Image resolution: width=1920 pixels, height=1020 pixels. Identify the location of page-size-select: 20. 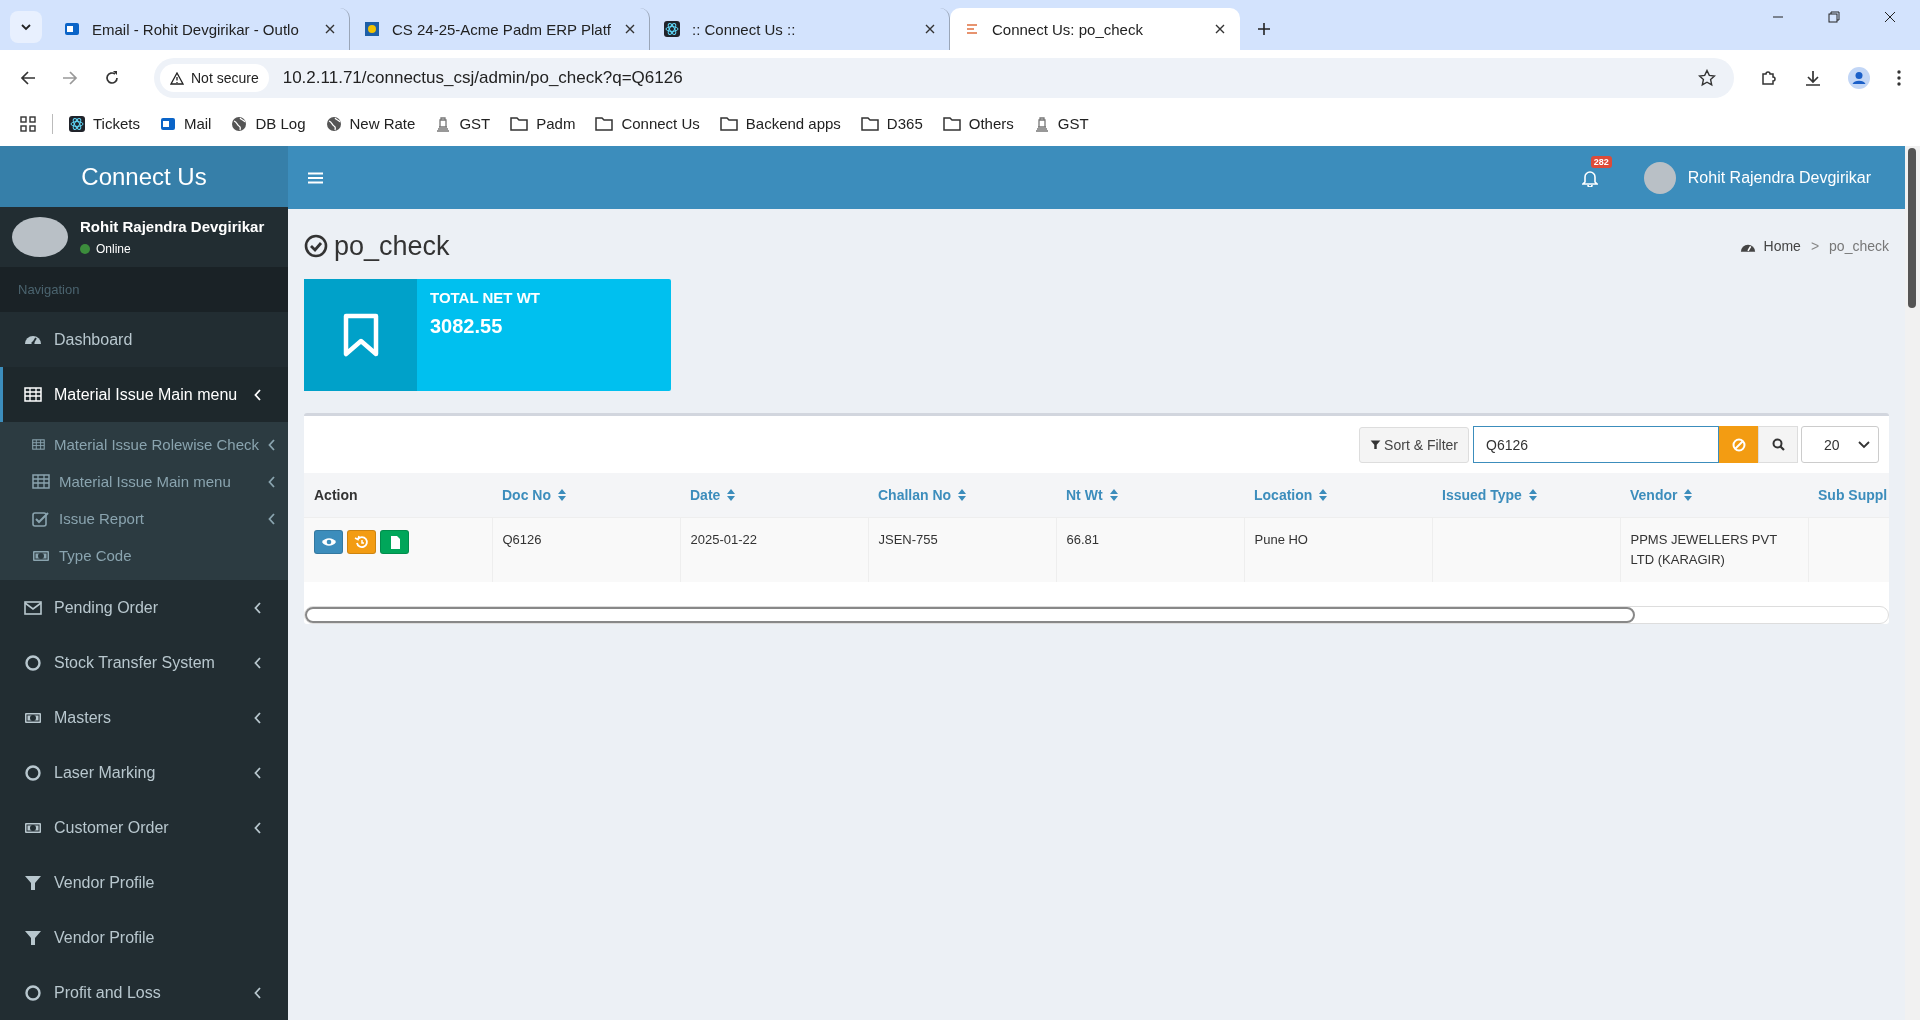
(1840, 444).